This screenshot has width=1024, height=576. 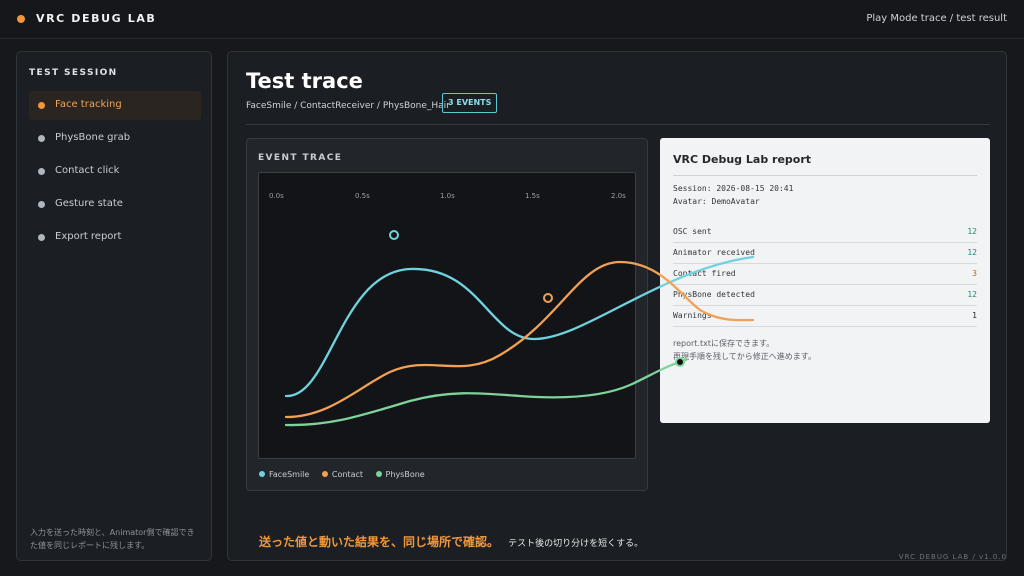 I want to click on sidebar-item-face-tracking: Face tracking, so click(x=115, y=105).